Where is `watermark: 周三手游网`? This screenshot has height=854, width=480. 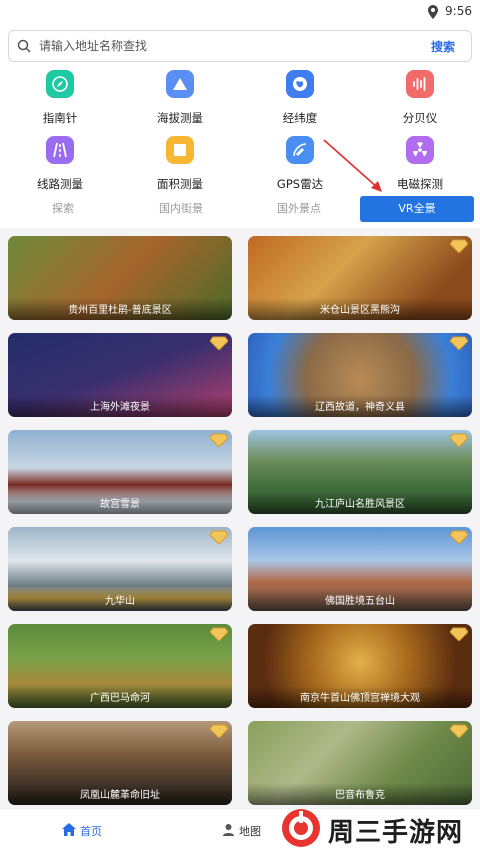
watermark: 周三手游网 is located at coordinates (380, 830).